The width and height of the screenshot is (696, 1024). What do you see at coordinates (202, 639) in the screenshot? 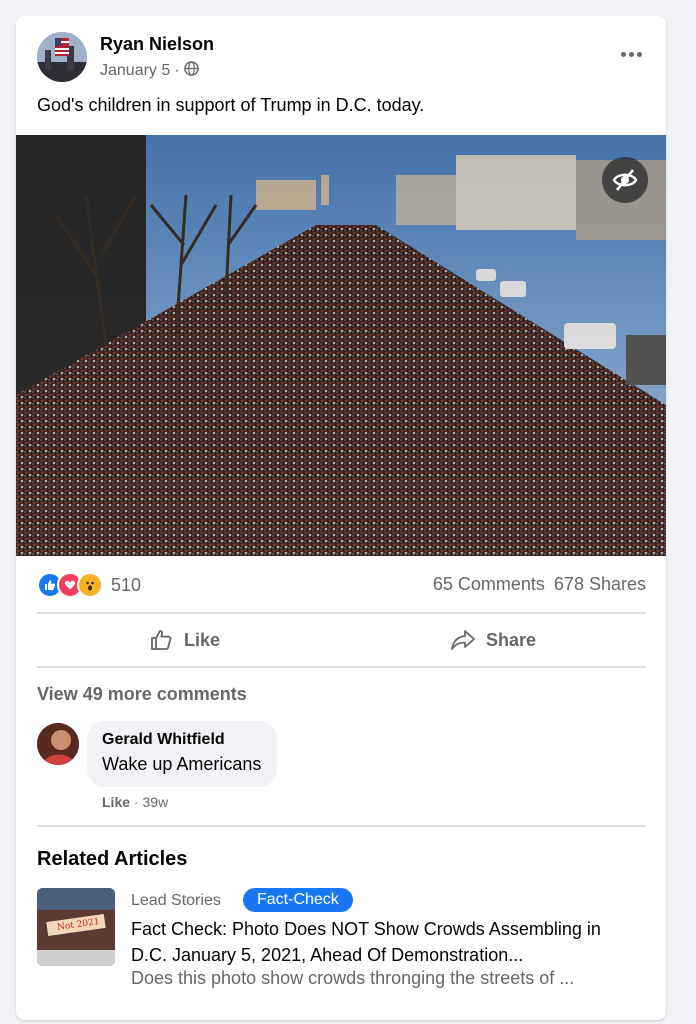
I see `like-label: Like` at bounding box center [202, 639].